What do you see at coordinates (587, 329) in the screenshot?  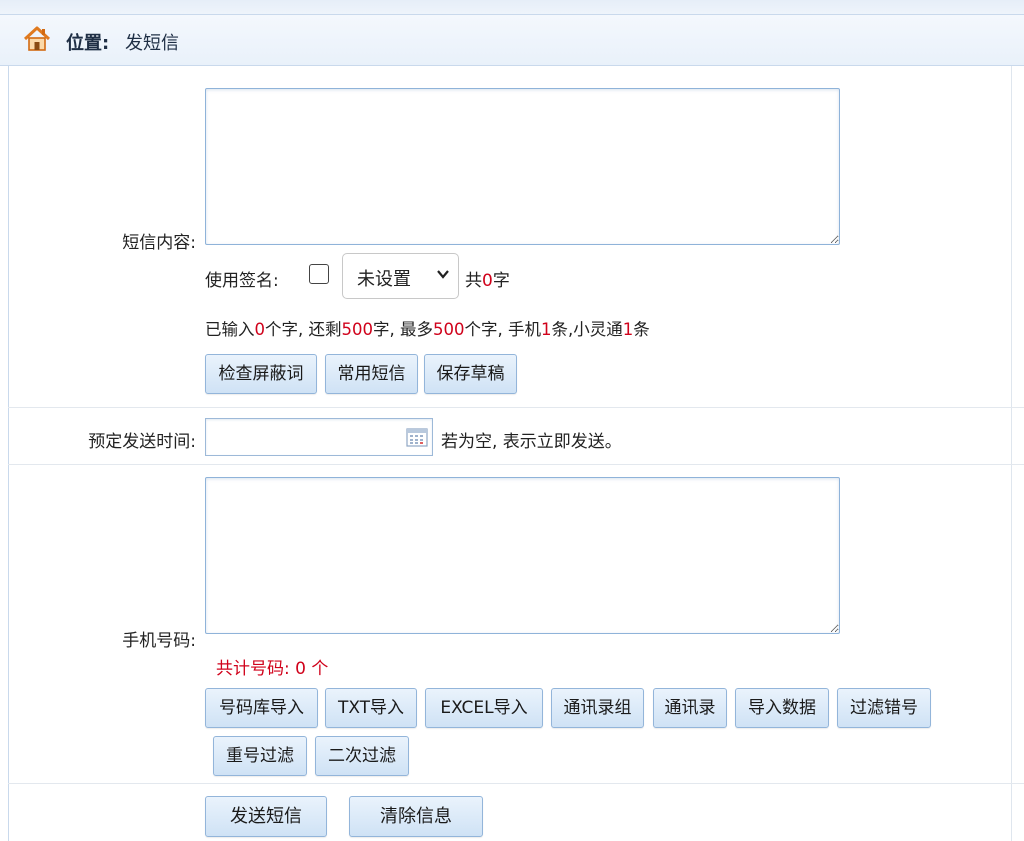 I see `counter-text: 条,小灵通` at bounding box center [587, 329].